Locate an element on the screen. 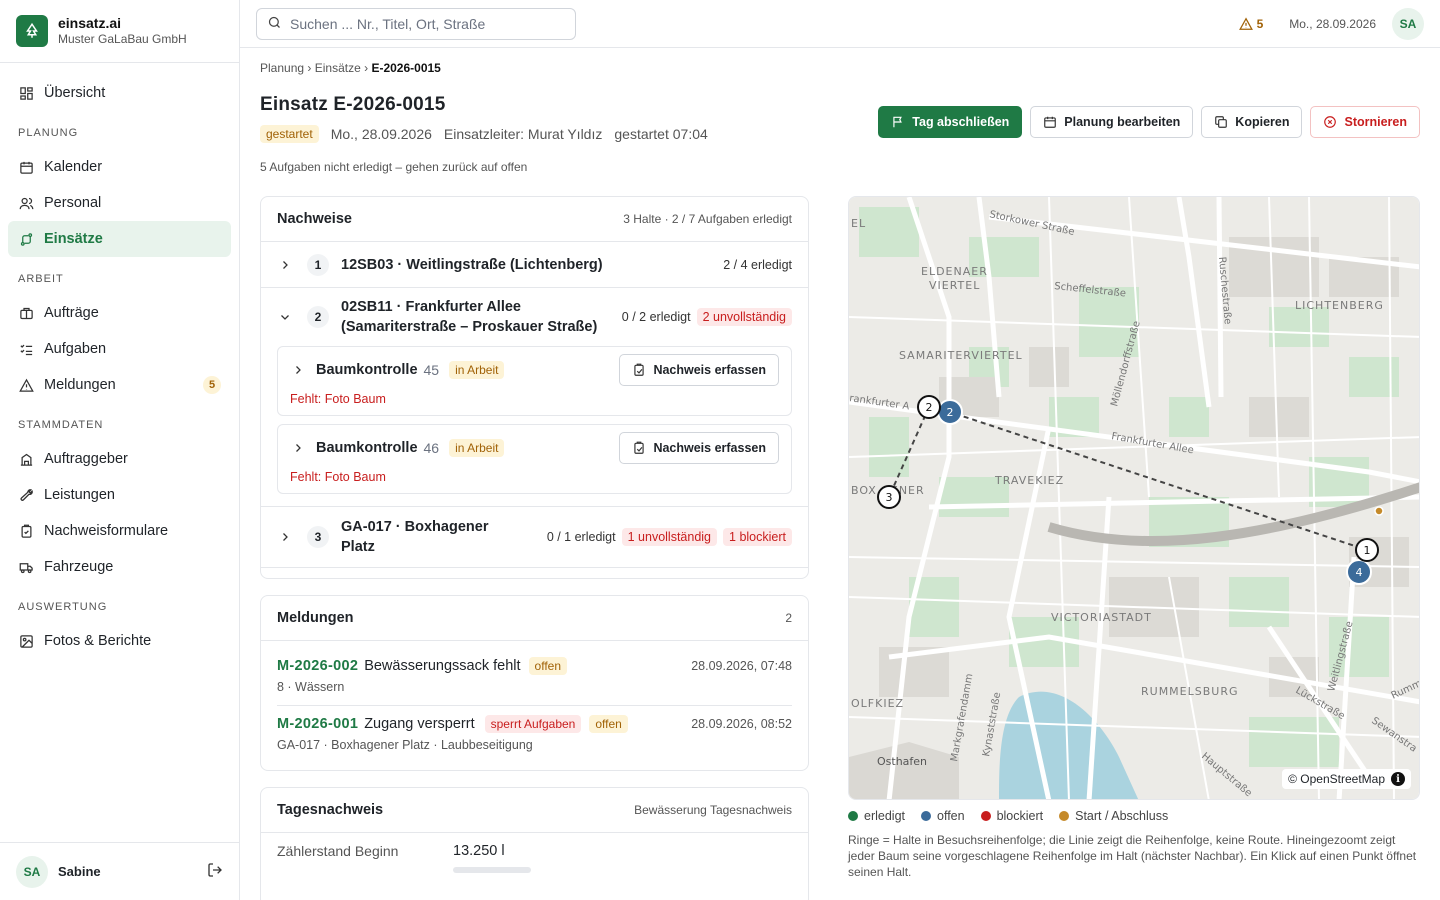 The image size is (1440, 900). info-icon: i is located at coordinates (1398, 779).